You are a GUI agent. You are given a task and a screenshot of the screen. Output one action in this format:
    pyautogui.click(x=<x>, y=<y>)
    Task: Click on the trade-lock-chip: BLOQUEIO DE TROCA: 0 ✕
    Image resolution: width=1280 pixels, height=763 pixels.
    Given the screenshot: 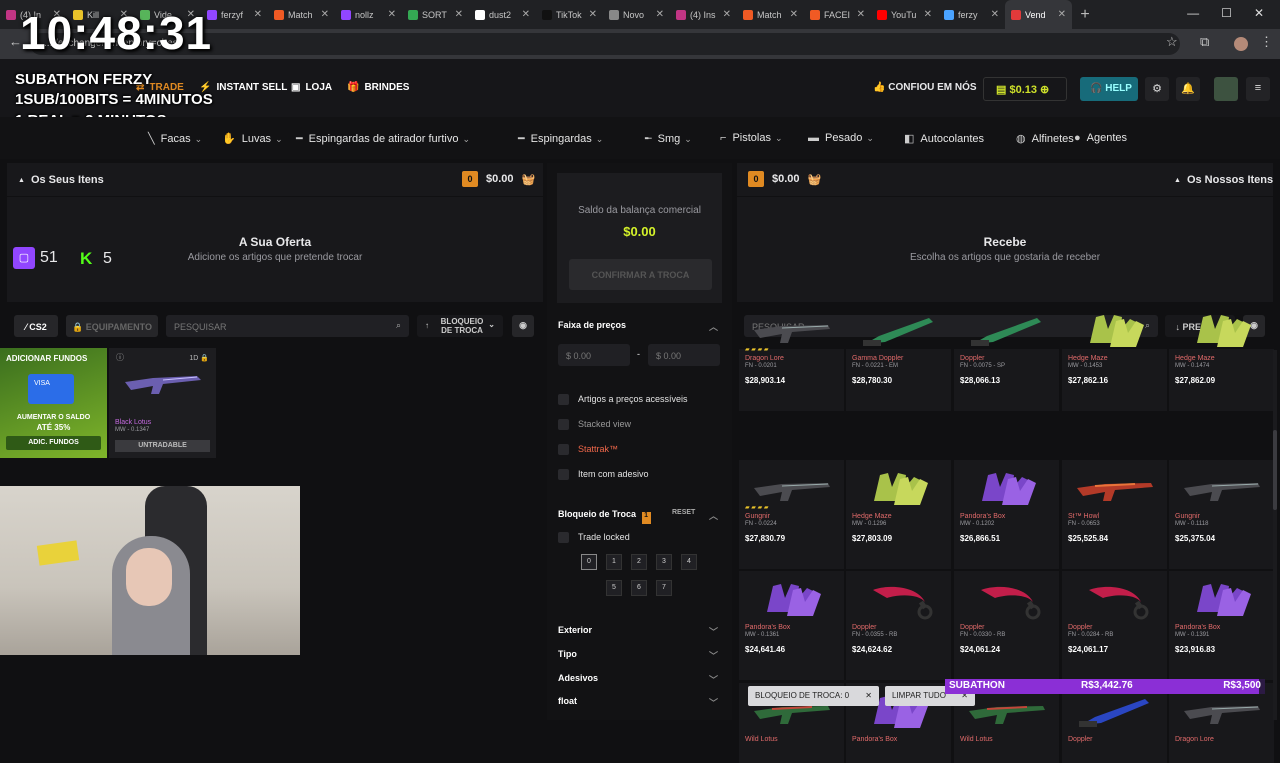 What is the action you would take?
    pyautogui.click(x=813, y=696)
    